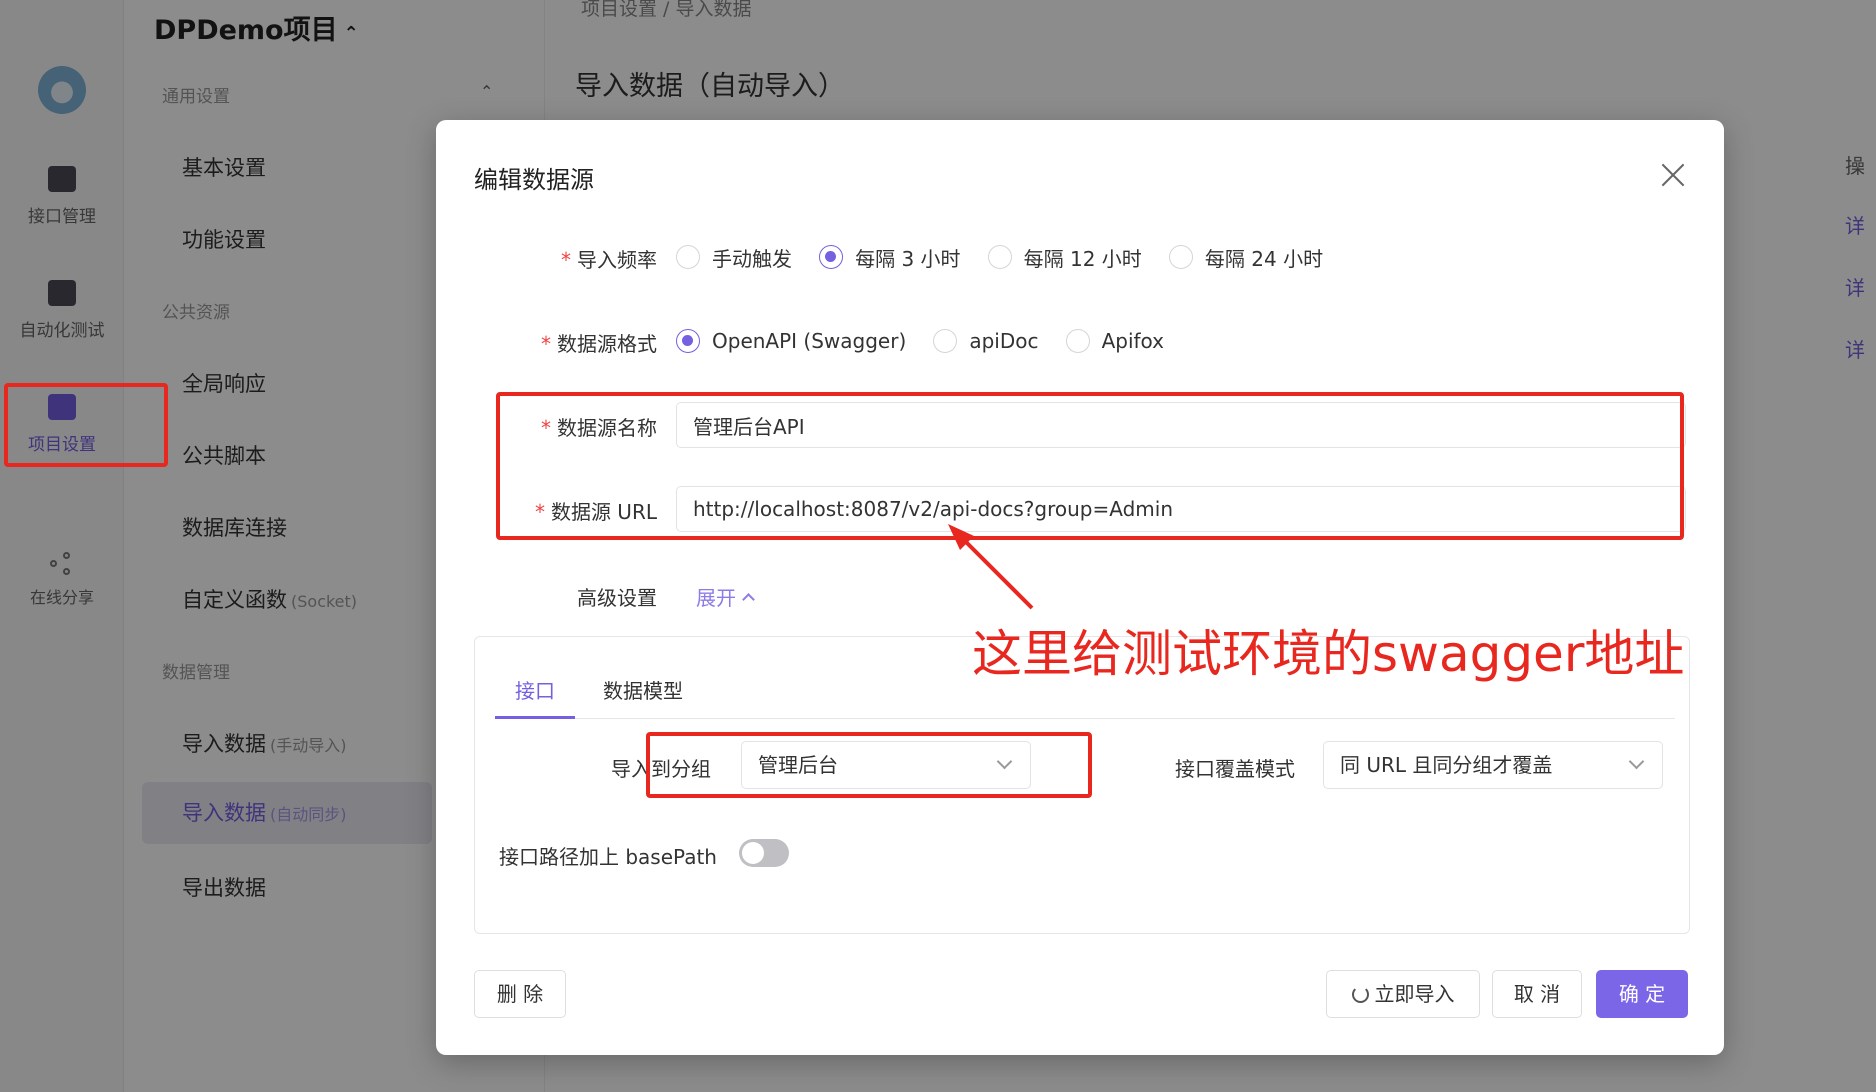 The width and height of the screenshot is (1876, 1092). What do you see at coordinates (931, 341) in the screenshot?
I see `format-radio-group: OpenAPI (Swagger) apiDoc Apifox` at bounding box center [931, 341].